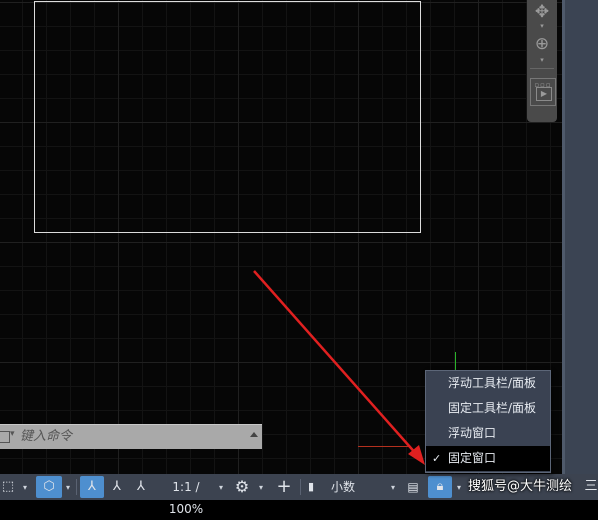  Describe the element at coordinates (336, 363) in the screenshot. I see `arrow-shaft` at that location.